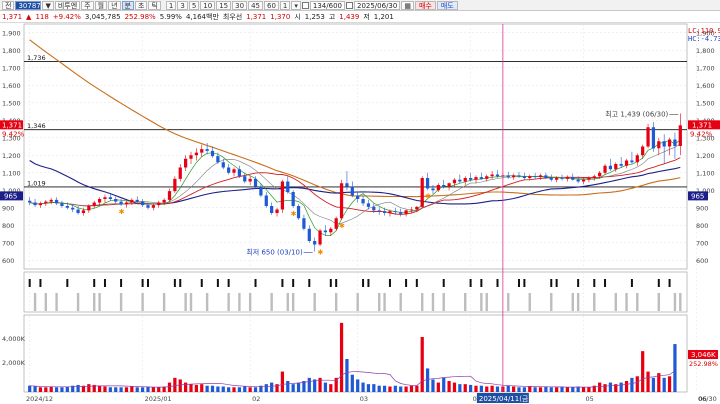 The width and height of the screenshot is (720, 404). I want to click on period-day: 주, so click(87, 5).